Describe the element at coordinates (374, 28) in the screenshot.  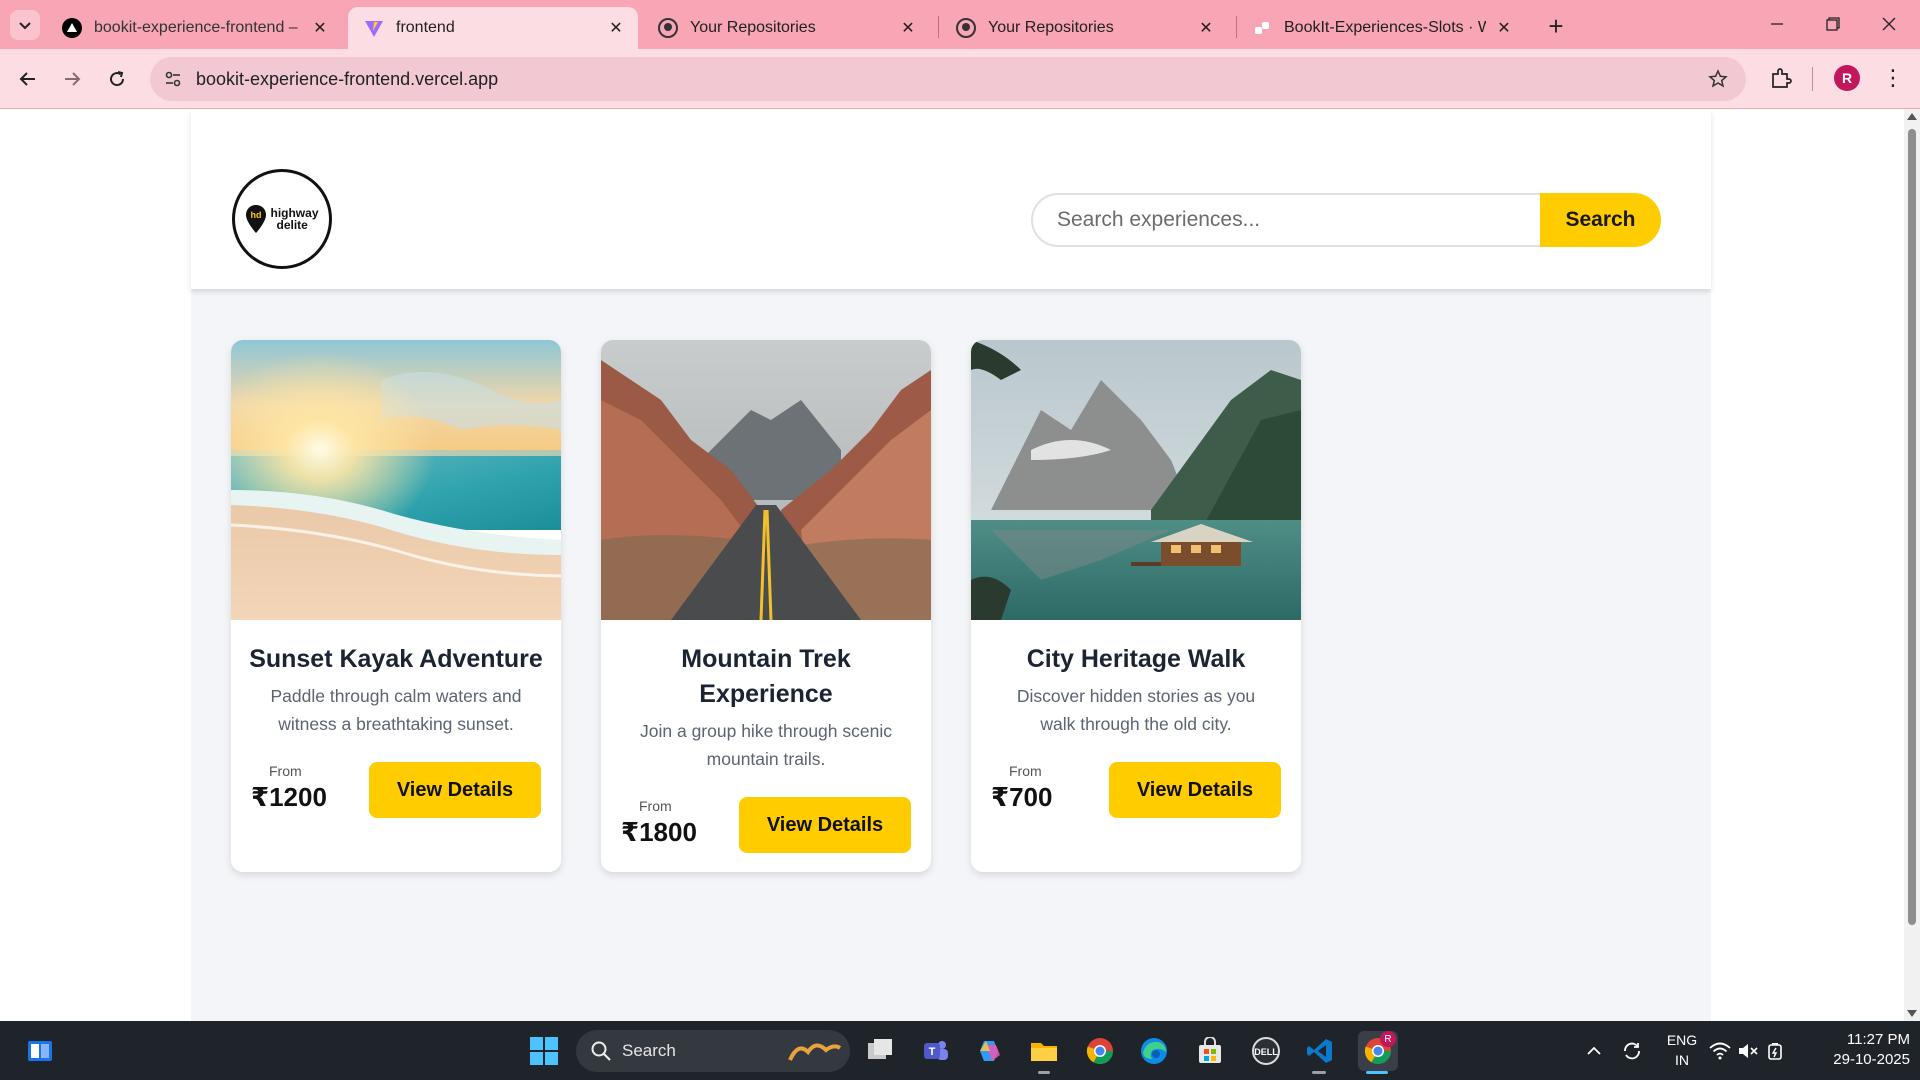
I see `vite-icon` at that location.